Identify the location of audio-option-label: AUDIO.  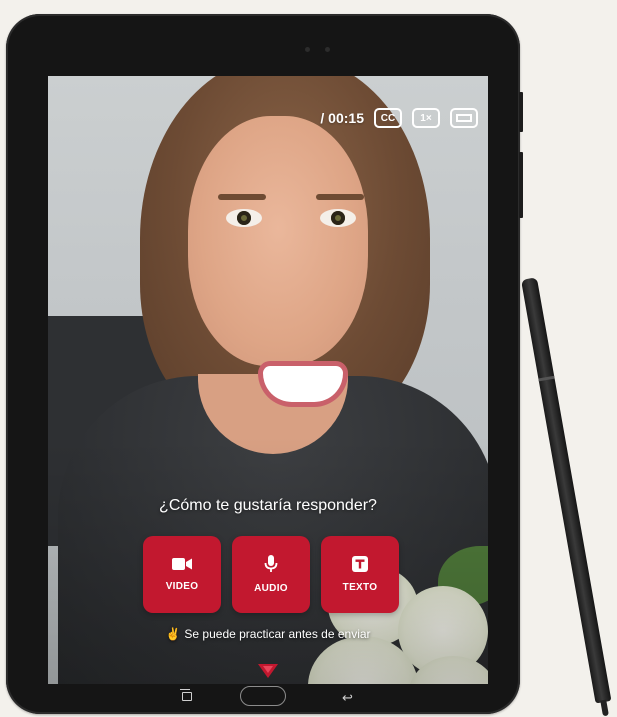
(271, 588).